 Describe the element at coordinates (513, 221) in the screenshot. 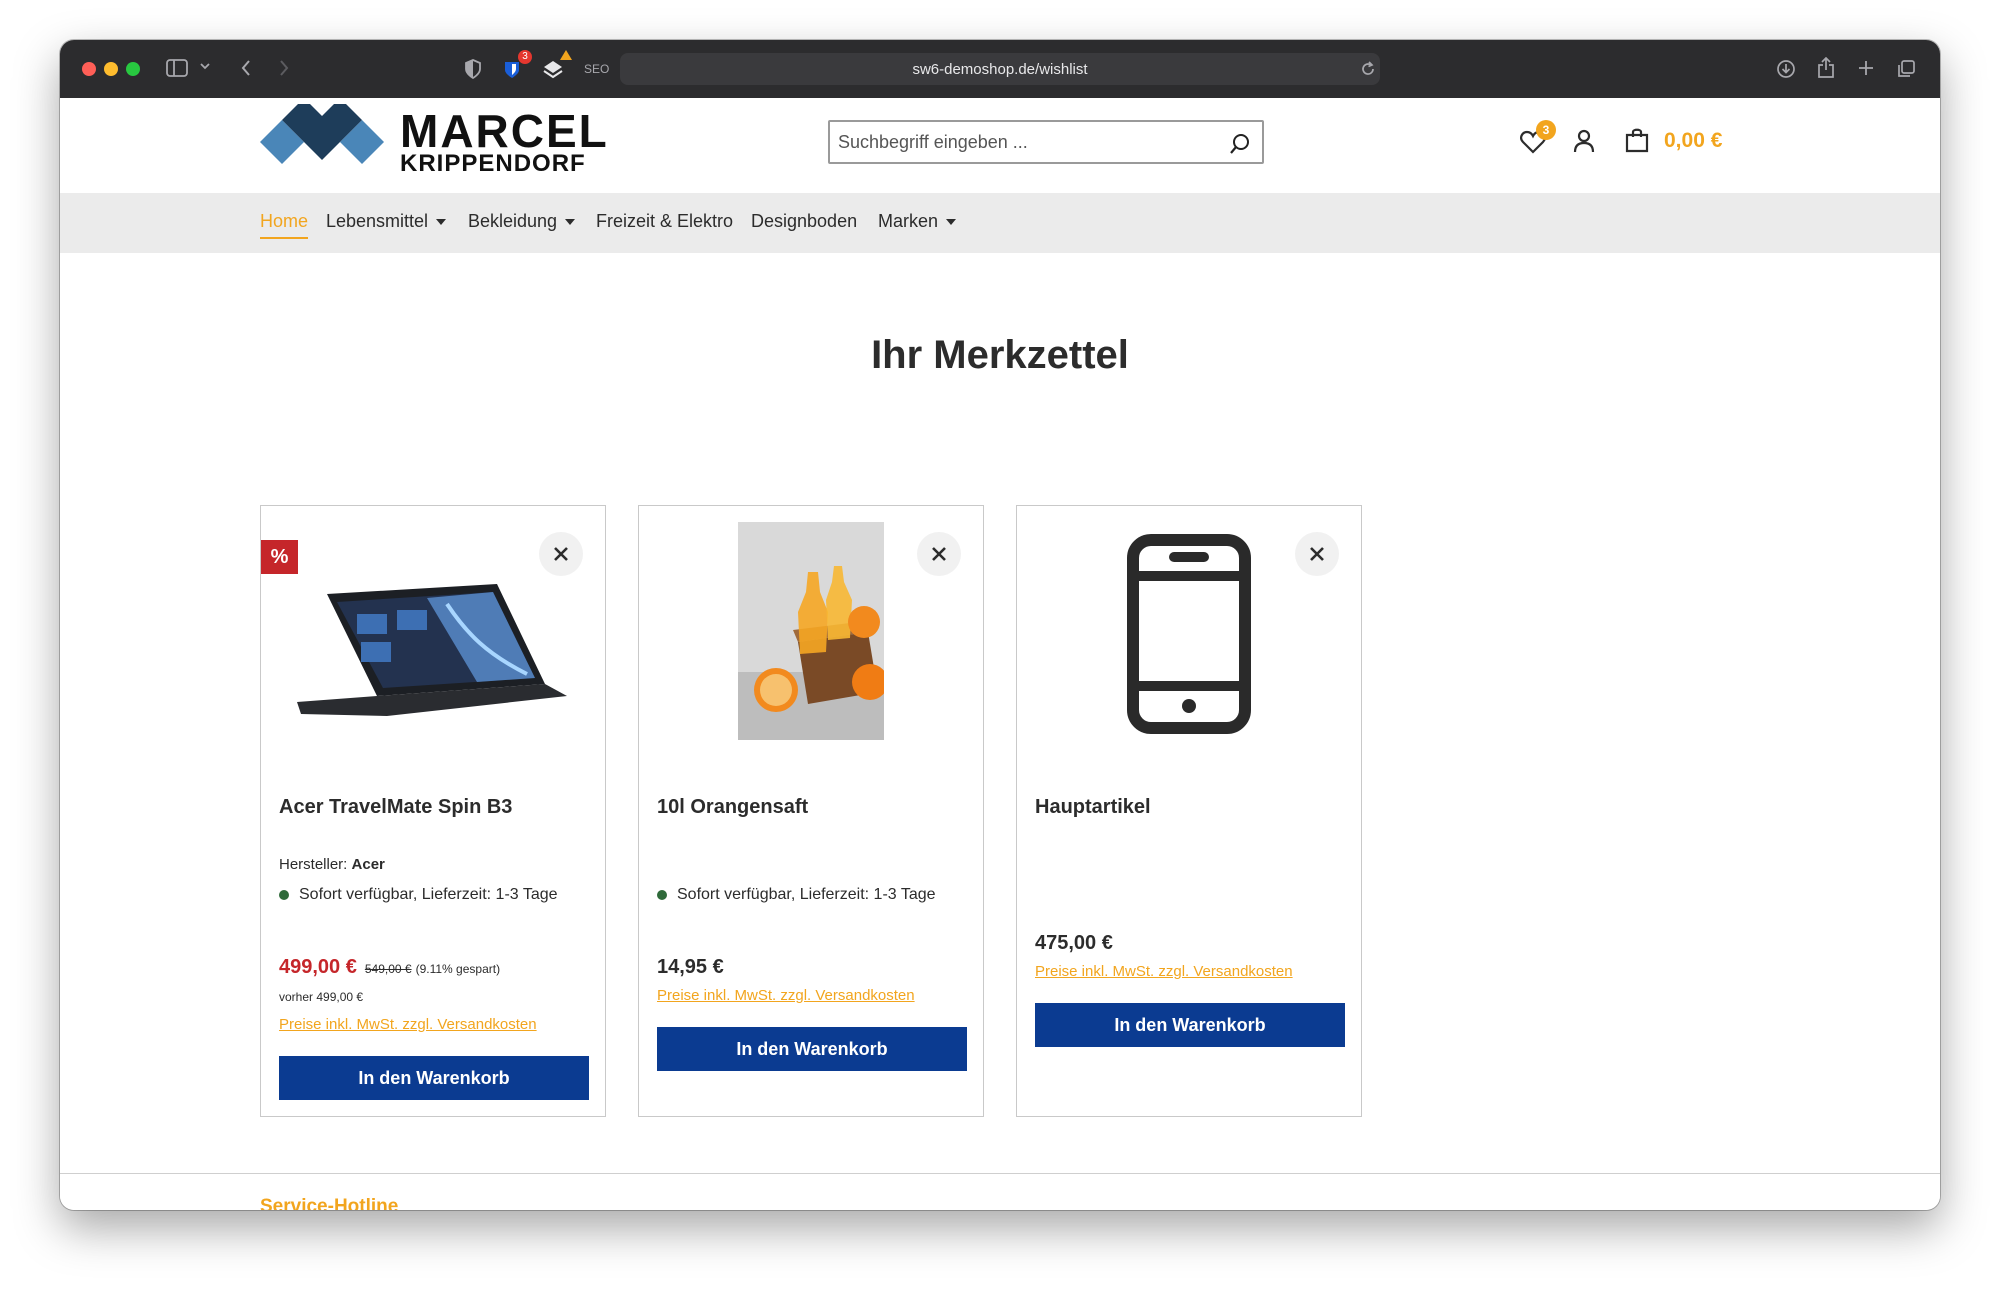

I see `nav-label: Bekleidung` at that location.